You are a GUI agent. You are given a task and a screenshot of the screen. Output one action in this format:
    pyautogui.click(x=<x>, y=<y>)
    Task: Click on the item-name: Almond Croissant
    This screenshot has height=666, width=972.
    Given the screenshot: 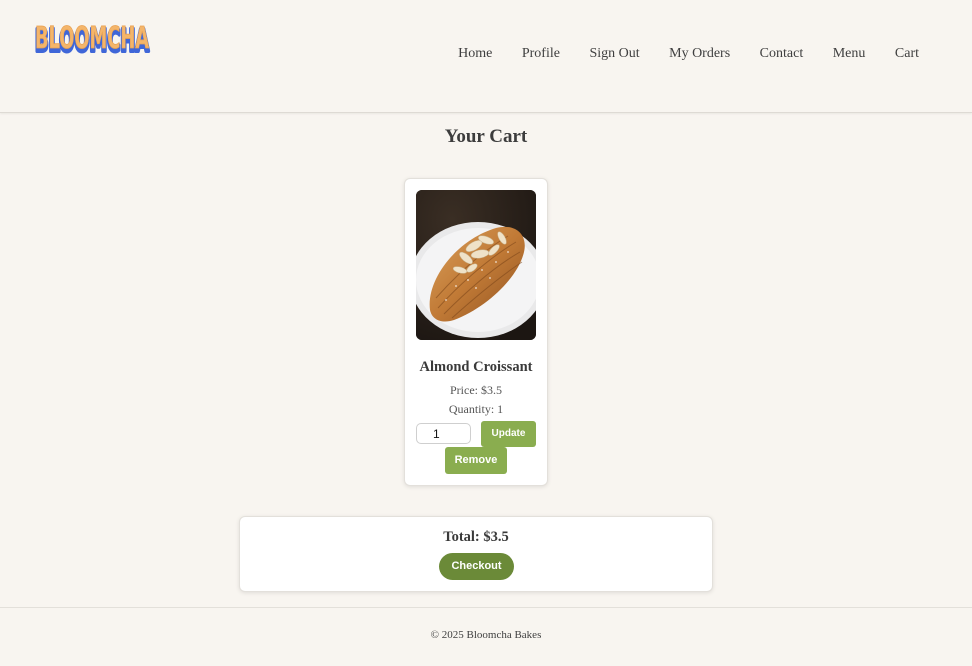 What is the action you would take?
    pyautogui.click(x=476, y=367)
    